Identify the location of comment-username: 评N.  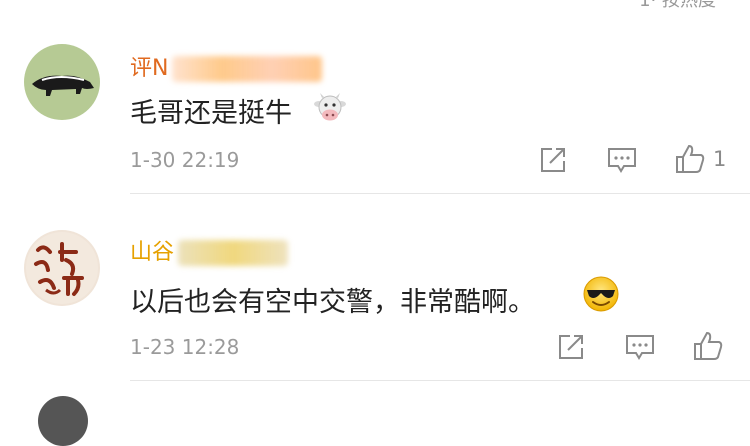
(226, 66).